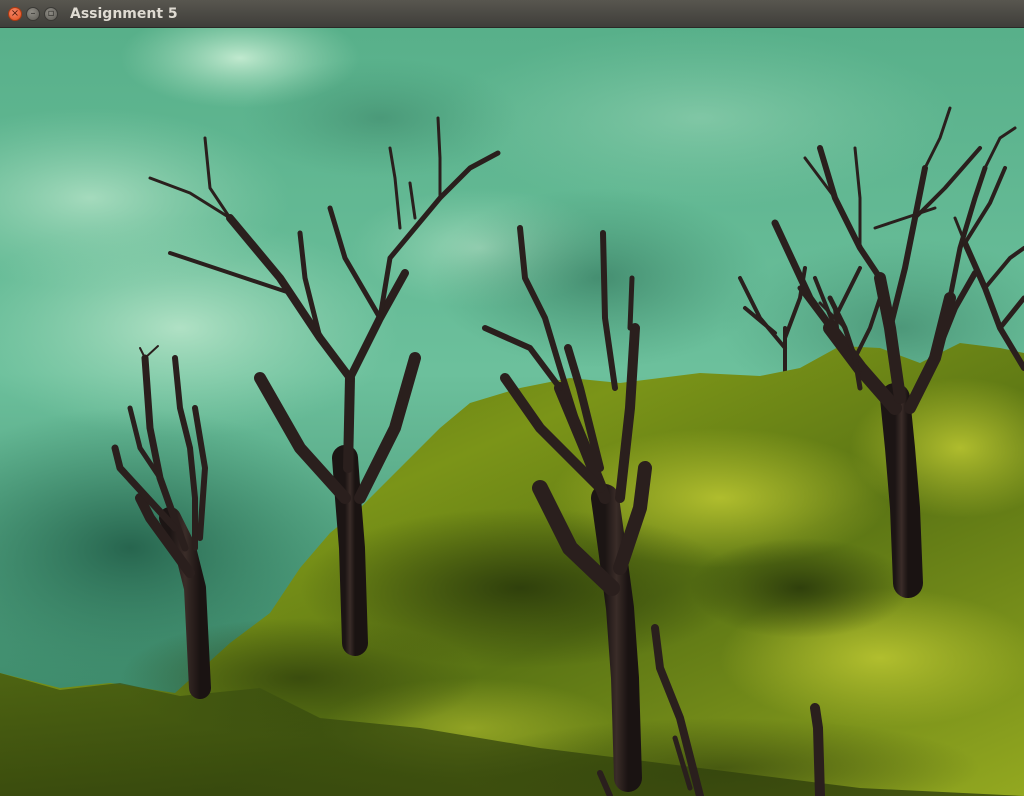 This screenshot has width=1024, height=796. I want to click on window-controls: × – ▫, so click(33, 13).